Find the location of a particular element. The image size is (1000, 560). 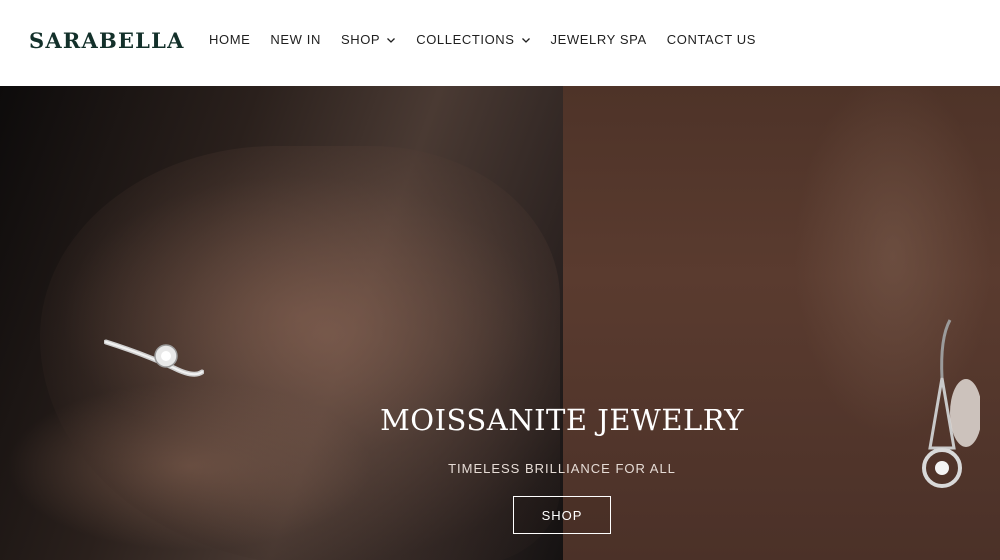

brand-logo: SARABELLA is located at coordinates (107, 41).